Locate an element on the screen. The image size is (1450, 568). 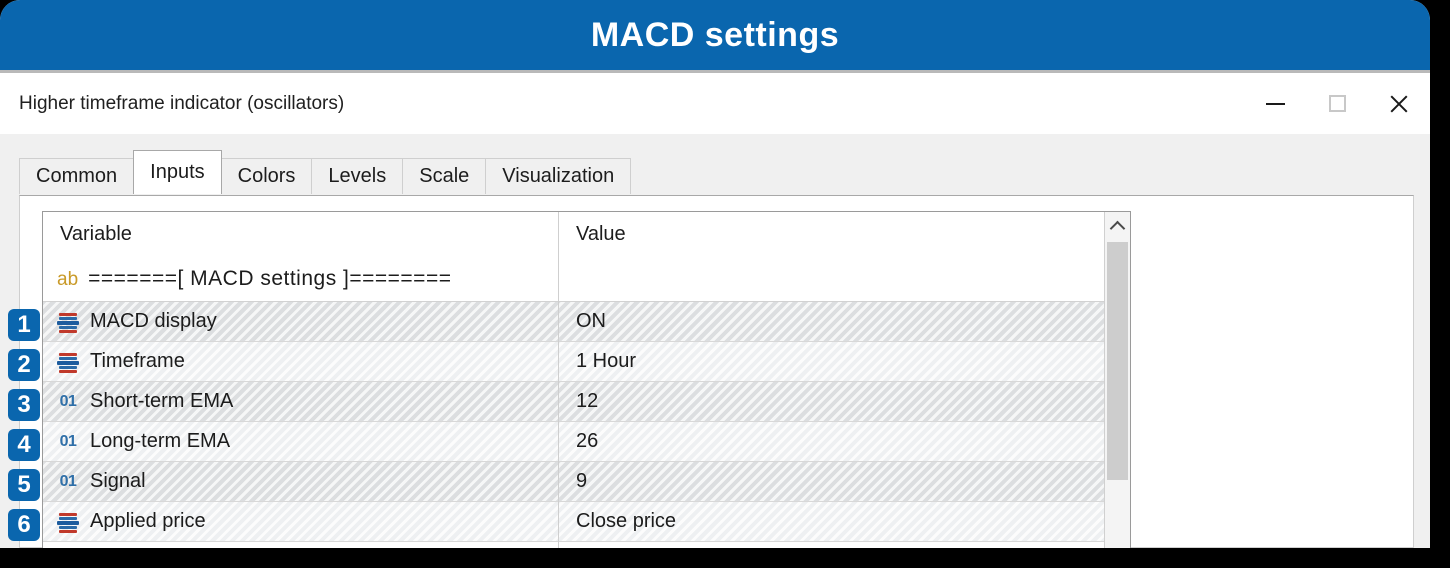
table-row-group-header: ab =======[ MACD settings ]======== is located at coordinates (586, 279).